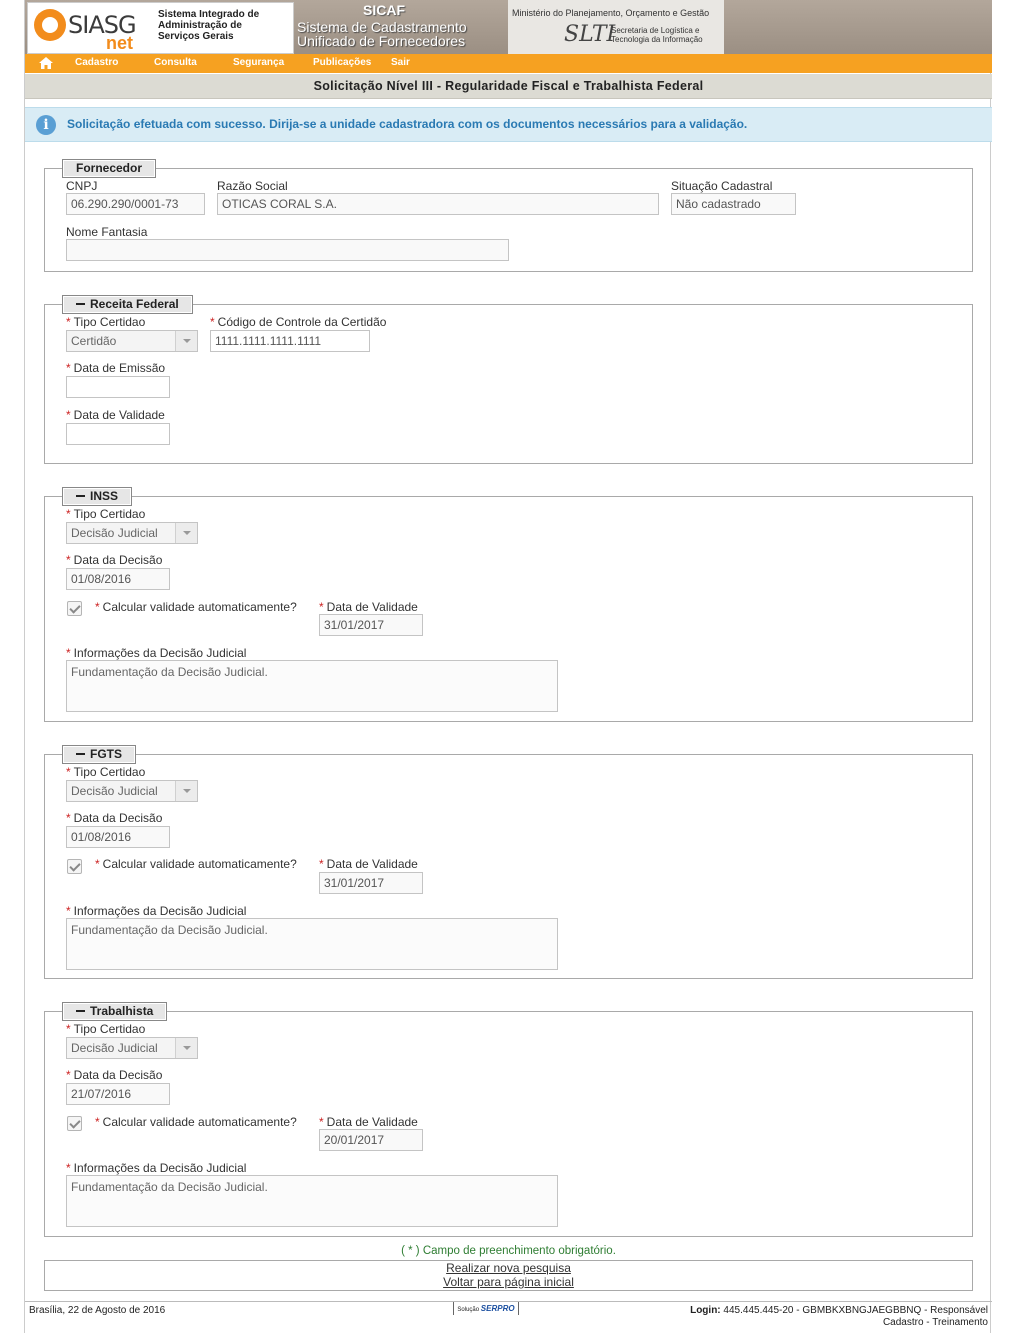 Image resolution: width=1016 pixels, height=1334 pixels. I want to click on home-icon, so click(46, 63).